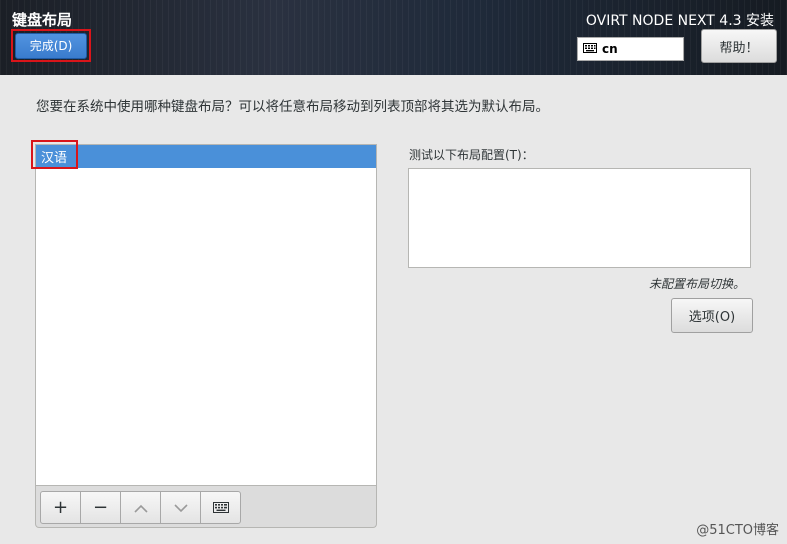 This screenshot has height=544, width=787. What do you see at coordinates (630, 49) in the screenshot?
I see `keyboard-layout-indicator: cn` at bounding box center [630, 49].